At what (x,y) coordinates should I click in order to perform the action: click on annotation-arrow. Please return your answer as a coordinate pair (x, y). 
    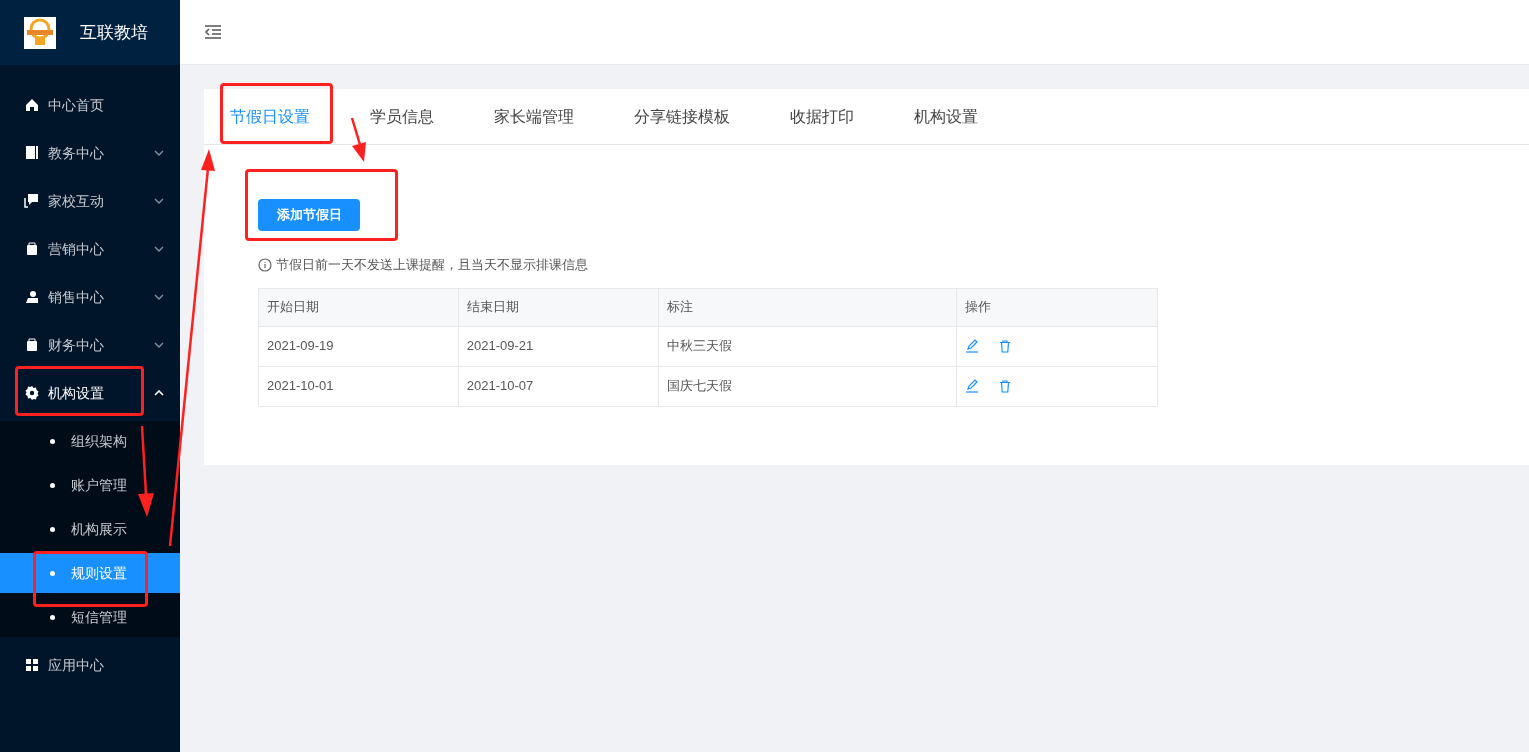
    Looking at the image, I should click on (358, 139).